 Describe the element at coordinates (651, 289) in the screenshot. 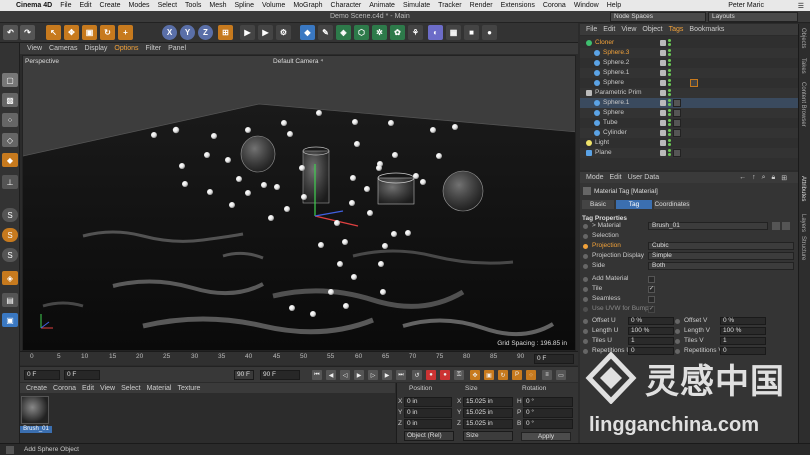

I see `tile-checkbox: ✓` at that location.